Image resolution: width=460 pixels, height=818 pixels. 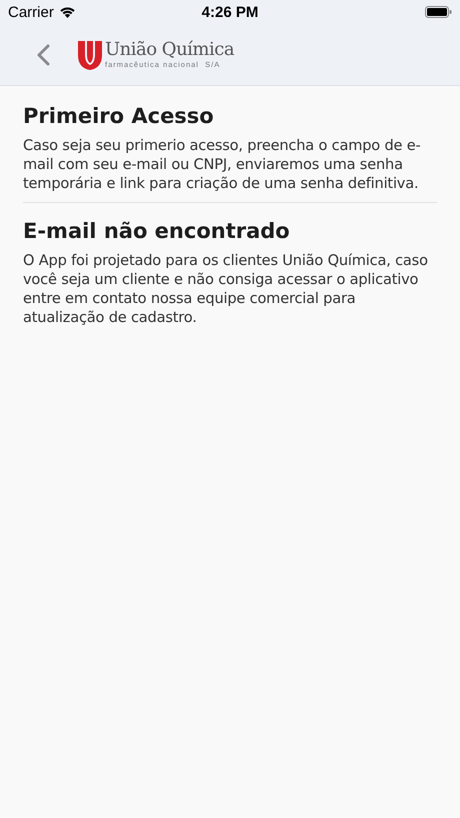 I want to click on logo-icon, so click(x=90, y=55).